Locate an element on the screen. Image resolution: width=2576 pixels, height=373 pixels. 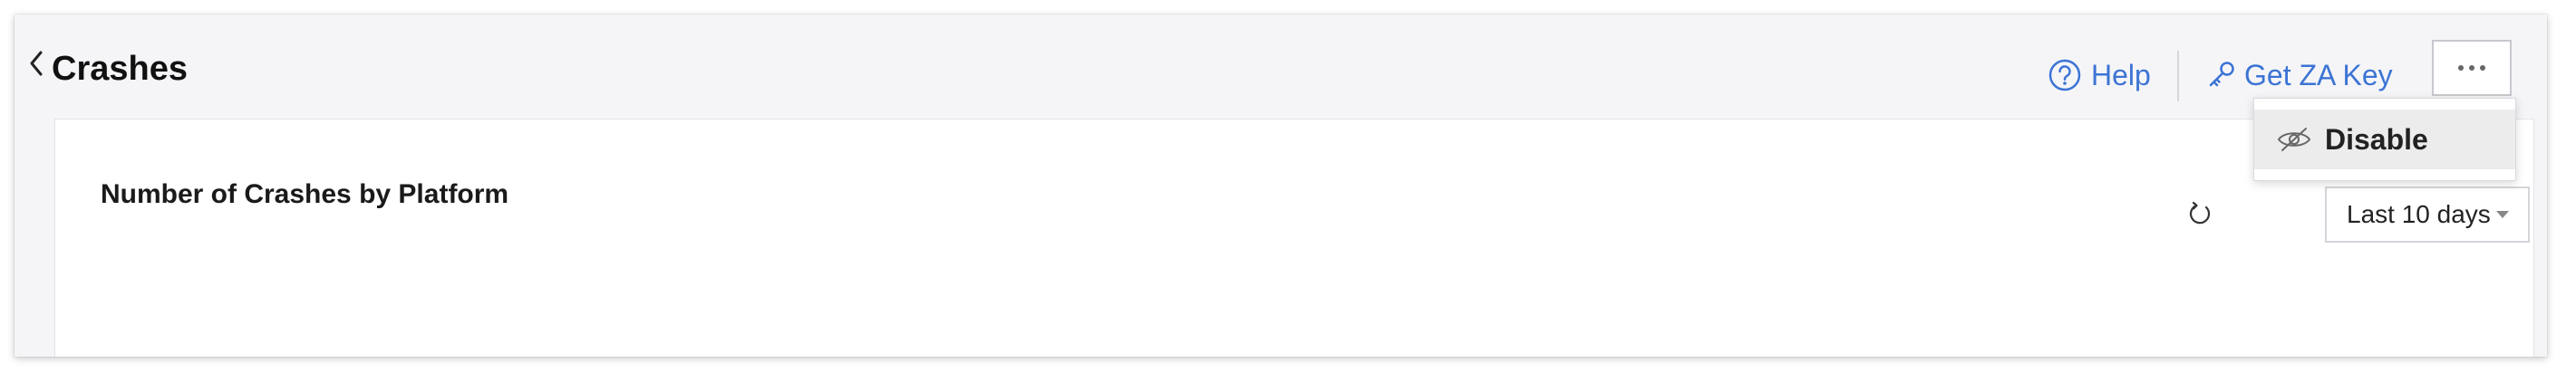
refresh-icon is located at coordinates (2199, 214).